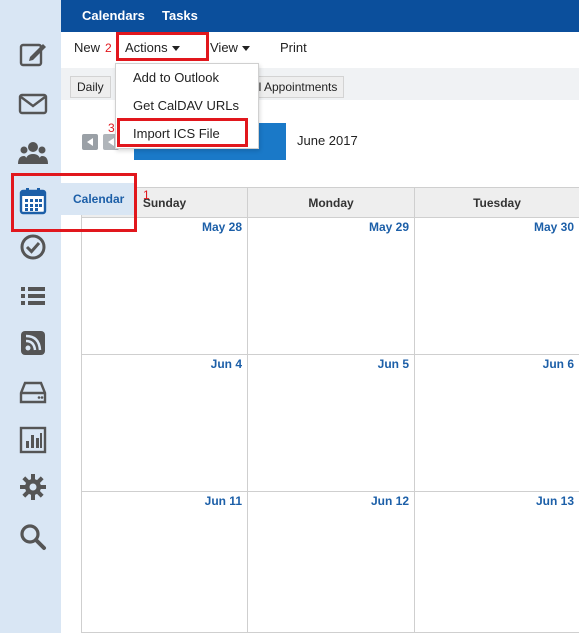  What do you see at coordinates (497, 202) in the screenshot?
I see `day-header-tuesday: Tuesday` at bounding box center [497, 202].